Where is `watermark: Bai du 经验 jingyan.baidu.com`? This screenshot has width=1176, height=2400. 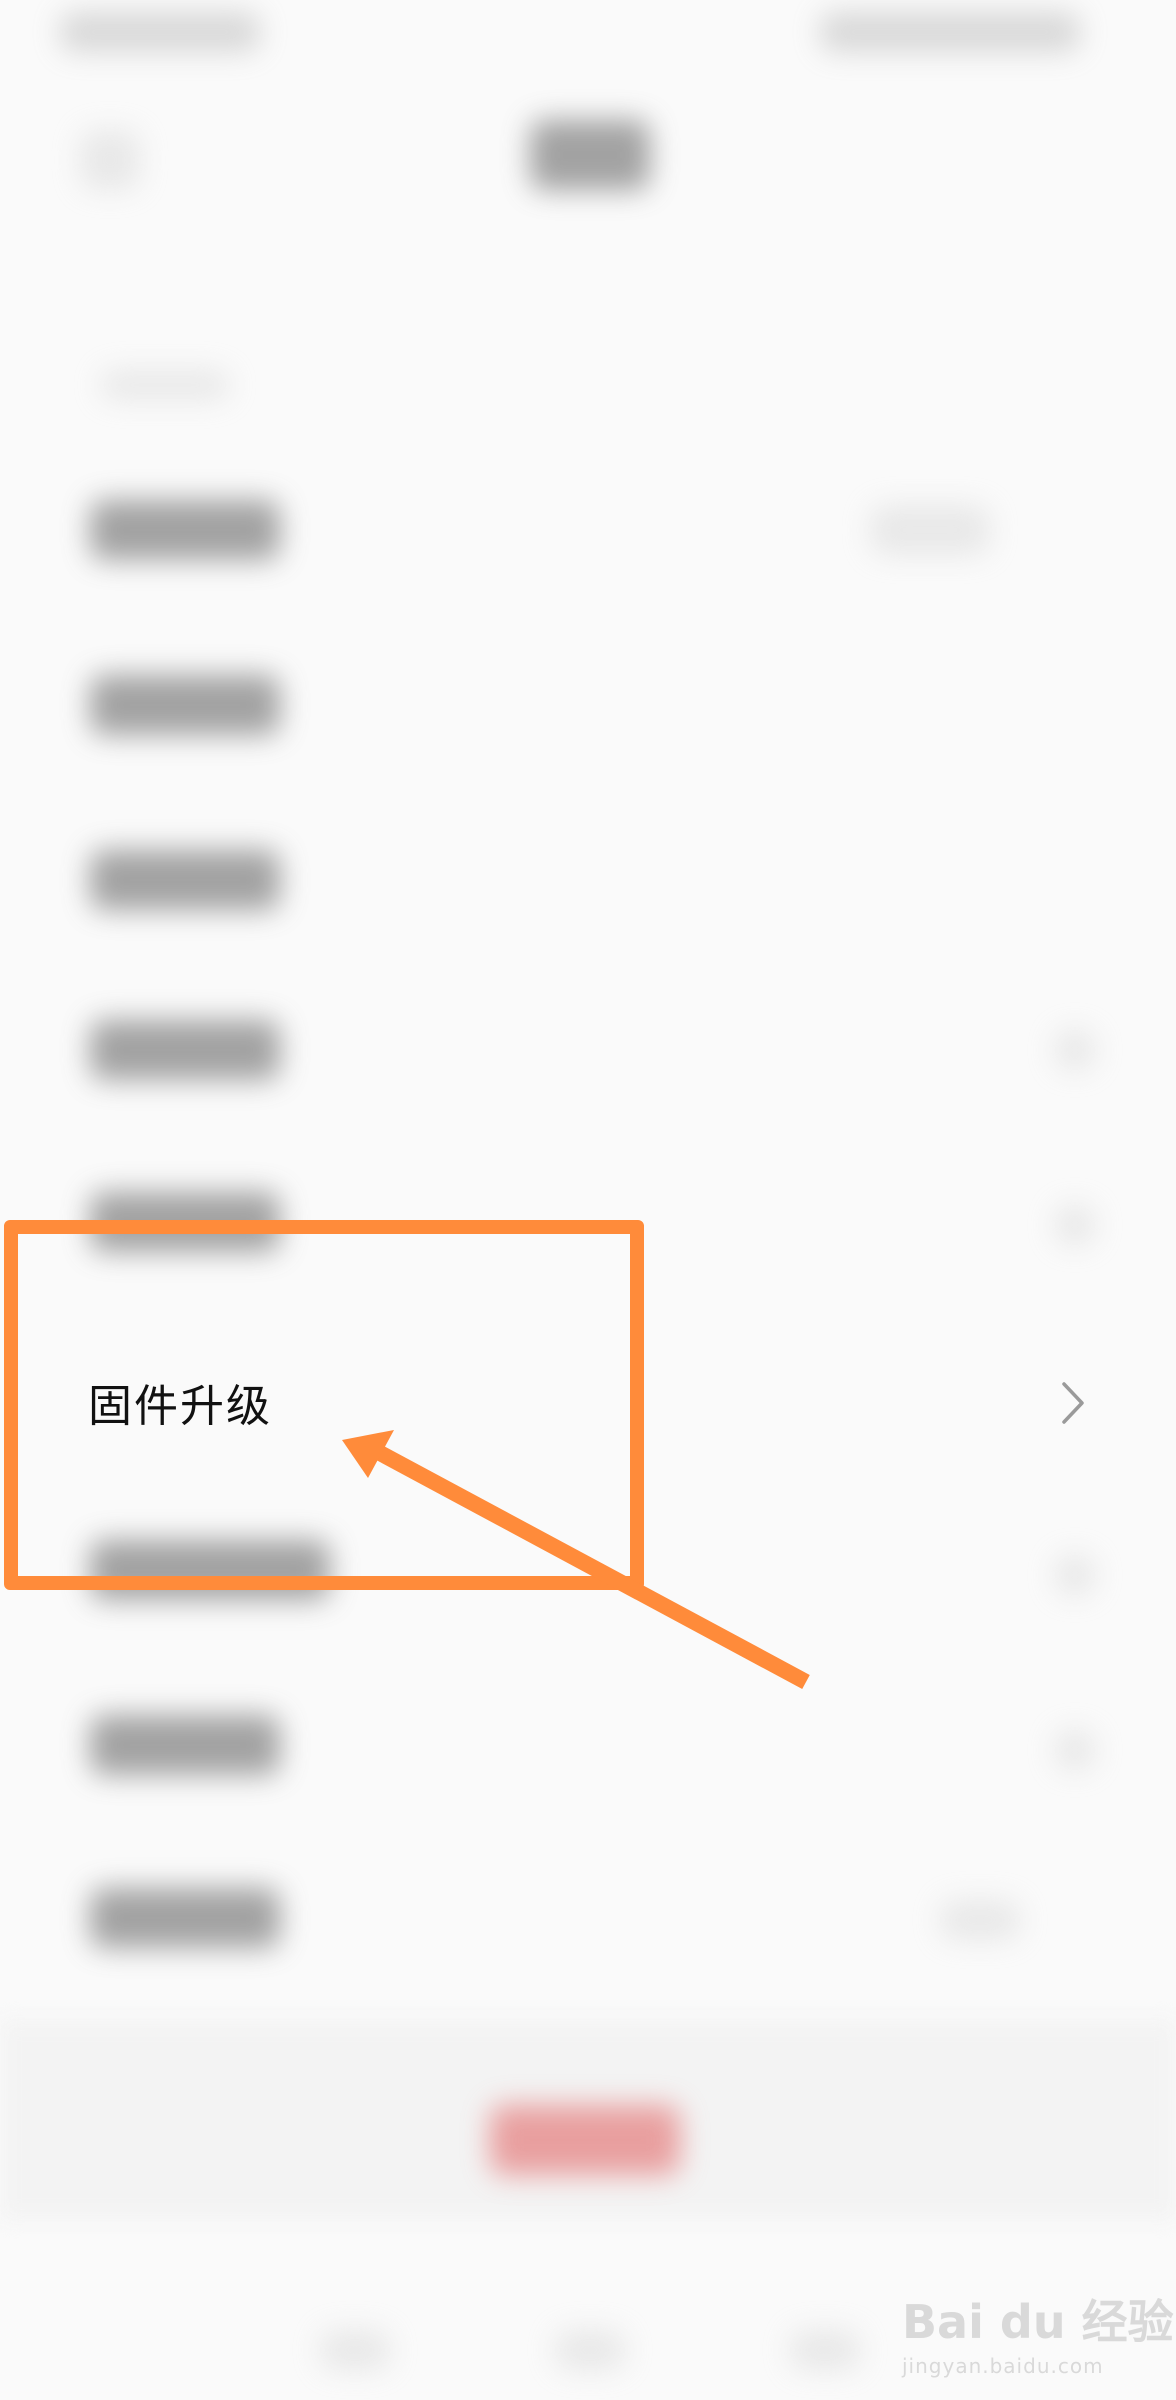 watermark: Bai du 经验 jingyan.baidu.com is located at coordinates (1038, 2332).